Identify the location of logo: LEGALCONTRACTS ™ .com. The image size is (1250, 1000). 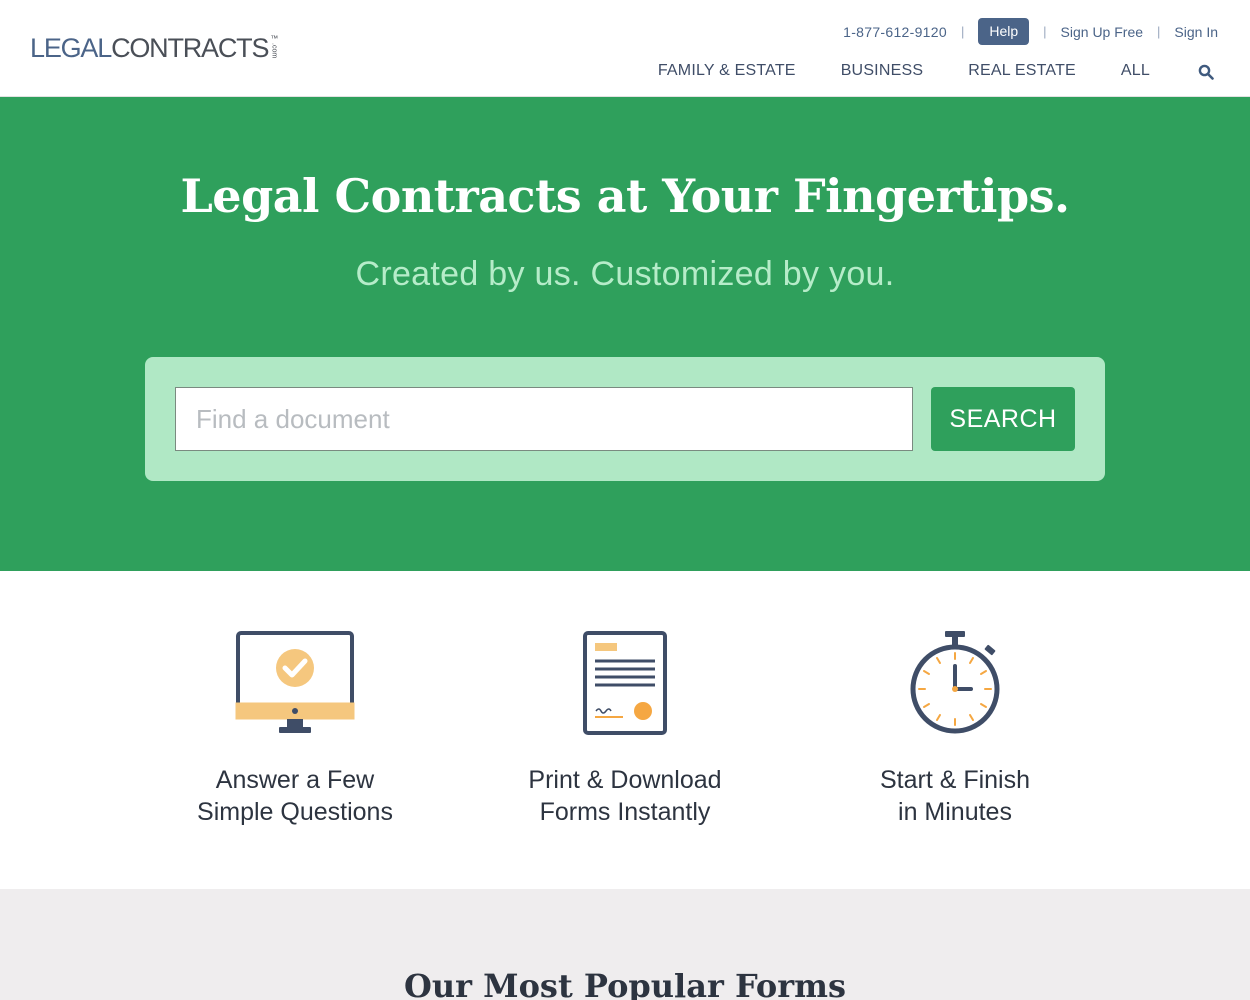
(154, 48).